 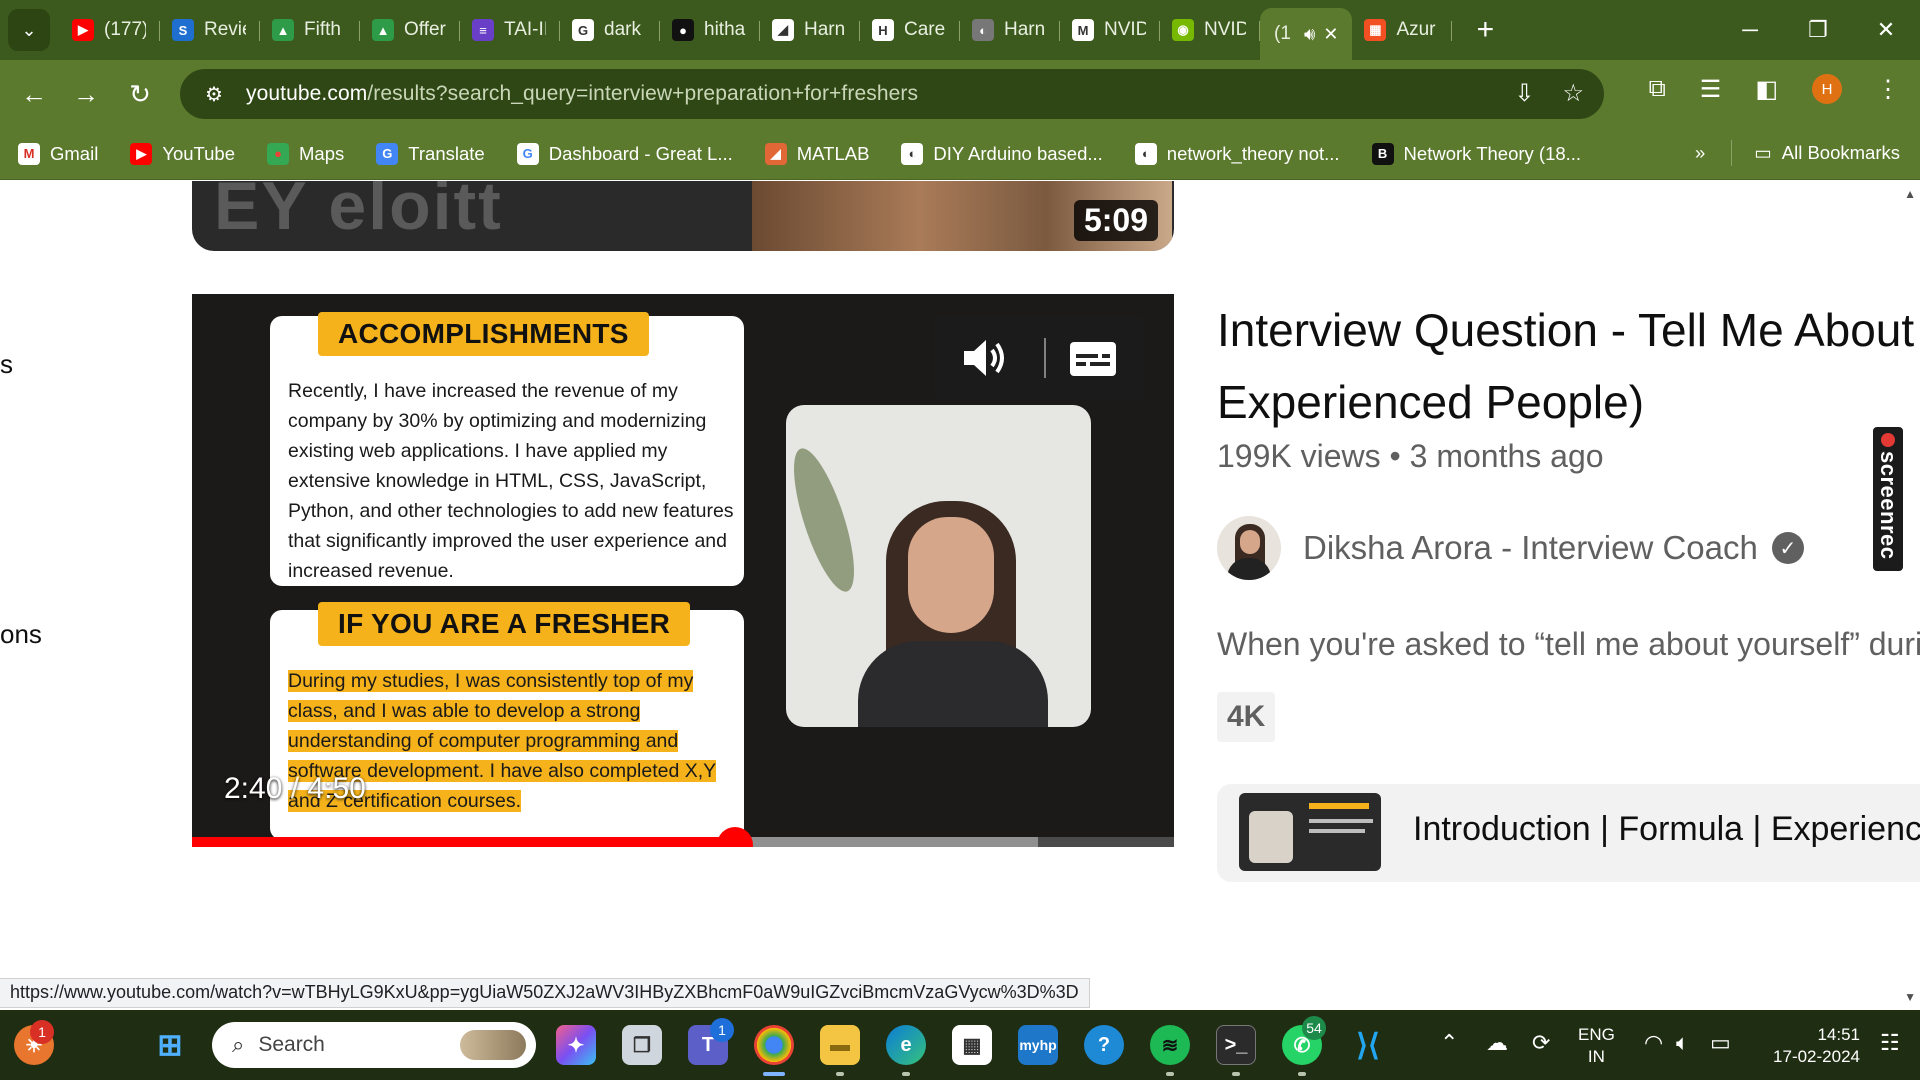 I want to click on install-app-icon: ⇩, so click(x=1524, y=93).